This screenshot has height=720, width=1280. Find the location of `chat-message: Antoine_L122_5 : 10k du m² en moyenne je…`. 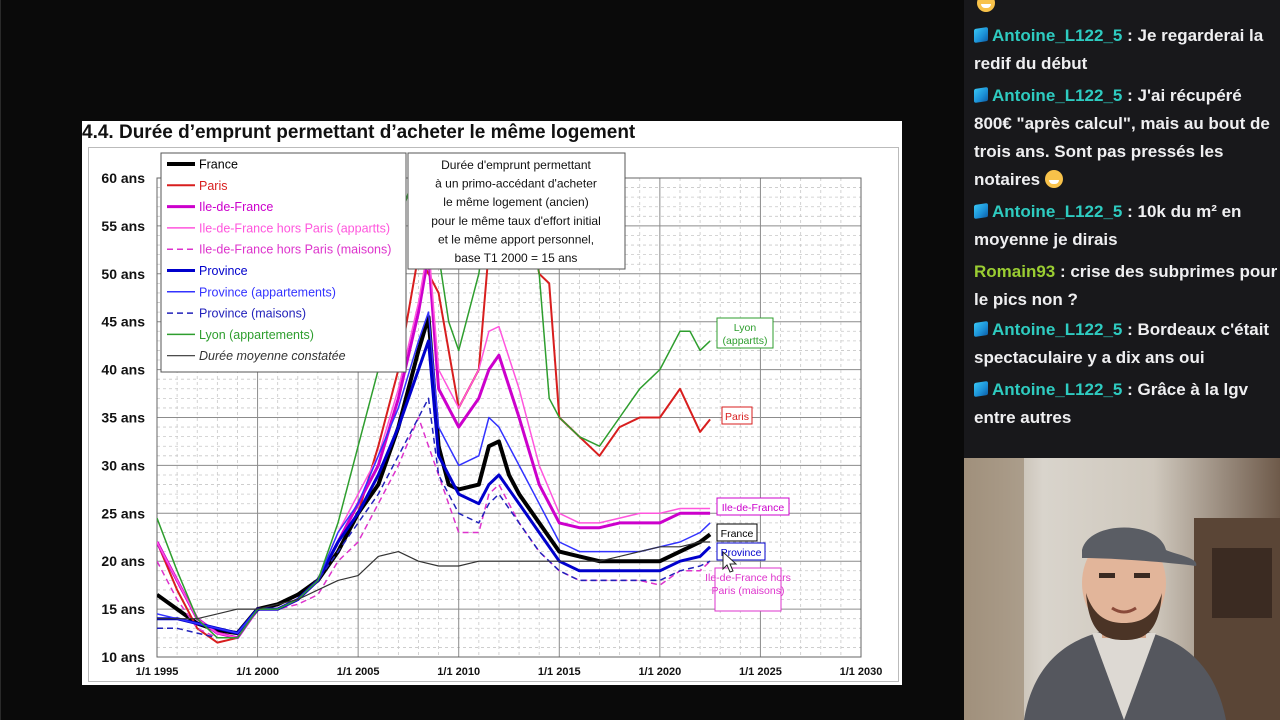

chat-message: Antoine_L122_5 : 10k du m² en moyenne je… is located at coordinates (1127, 226).